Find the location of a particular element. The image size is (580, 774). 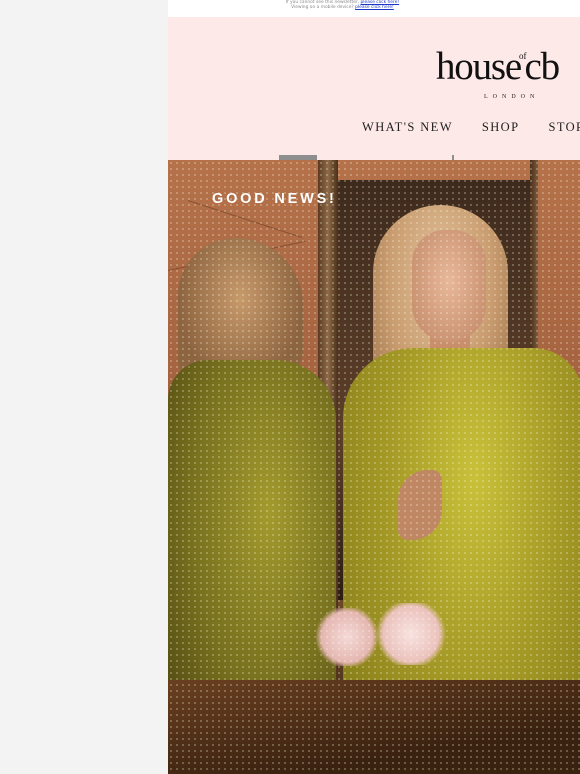

mobile-view-link: please click here! is located at coordinates (374, 7).